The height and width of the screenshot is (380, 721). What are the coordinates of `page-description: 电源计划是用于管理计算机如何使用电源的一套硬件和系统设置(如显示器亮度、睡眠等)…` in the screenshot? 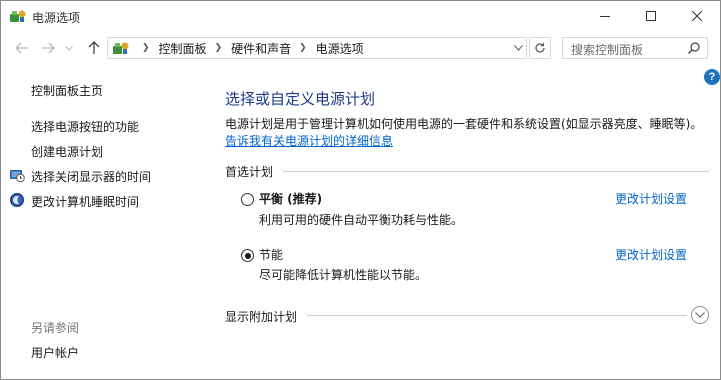 It's located at (464, 124).